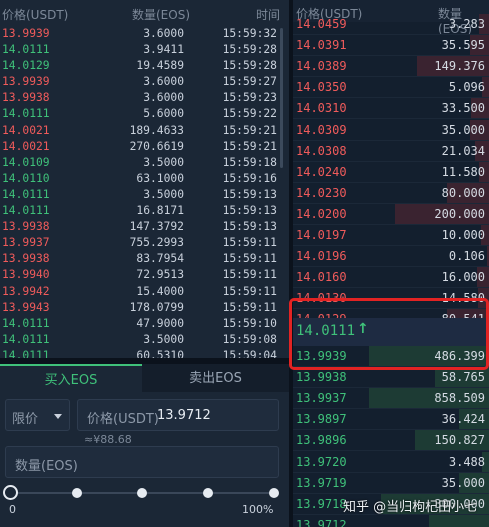  What do you see at coordinates (249, 146) in the screenshot?
I see `trade-time: 15:59:21` at bounding box center [249, 146].